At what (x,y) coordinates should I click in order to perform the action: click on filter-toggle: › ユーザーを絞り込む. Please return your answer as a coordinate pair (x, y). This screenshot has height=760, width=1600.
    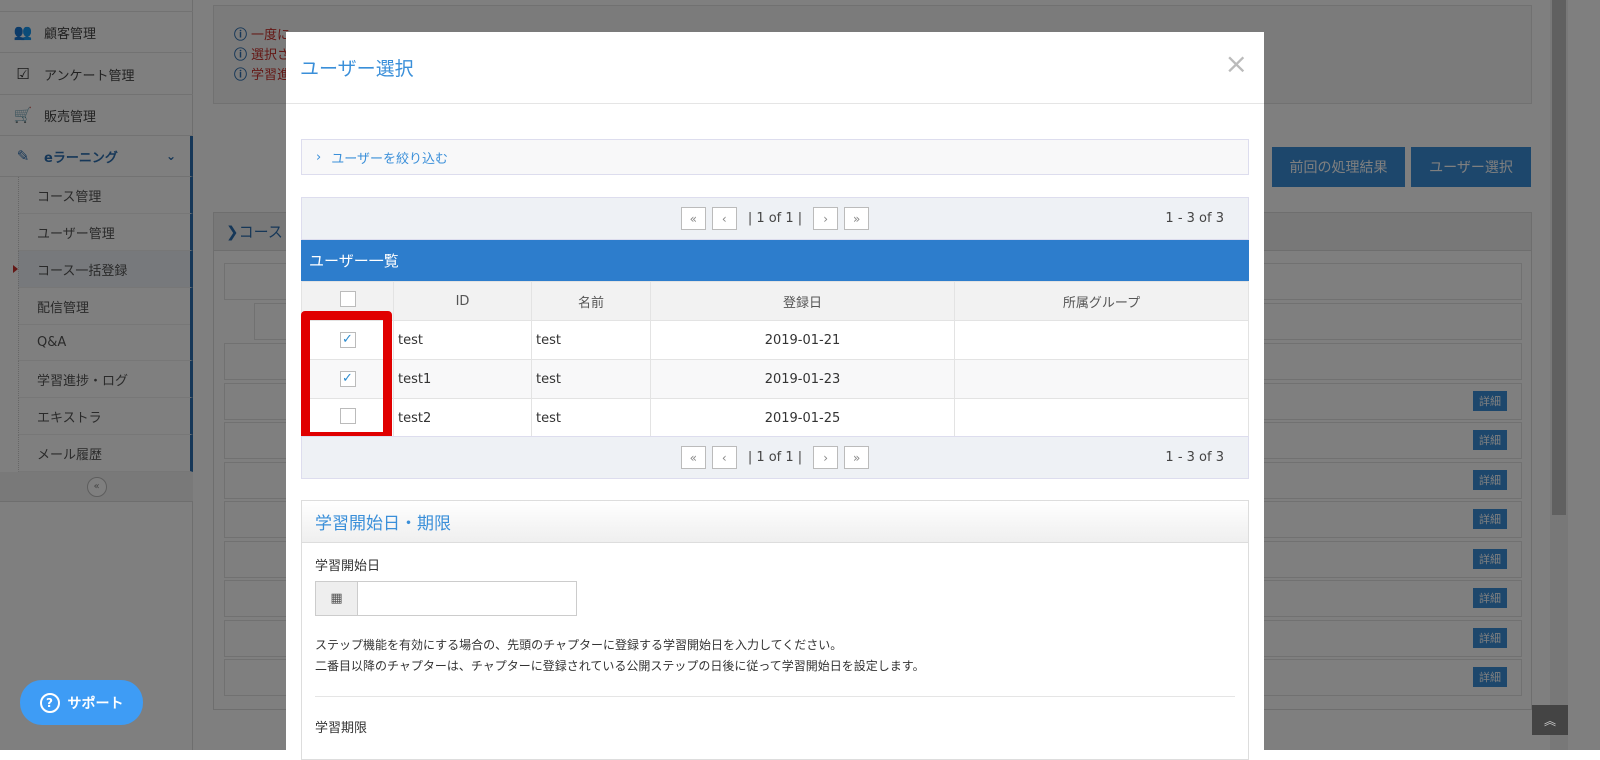
    Looking at the image, I should click on (775, 157).